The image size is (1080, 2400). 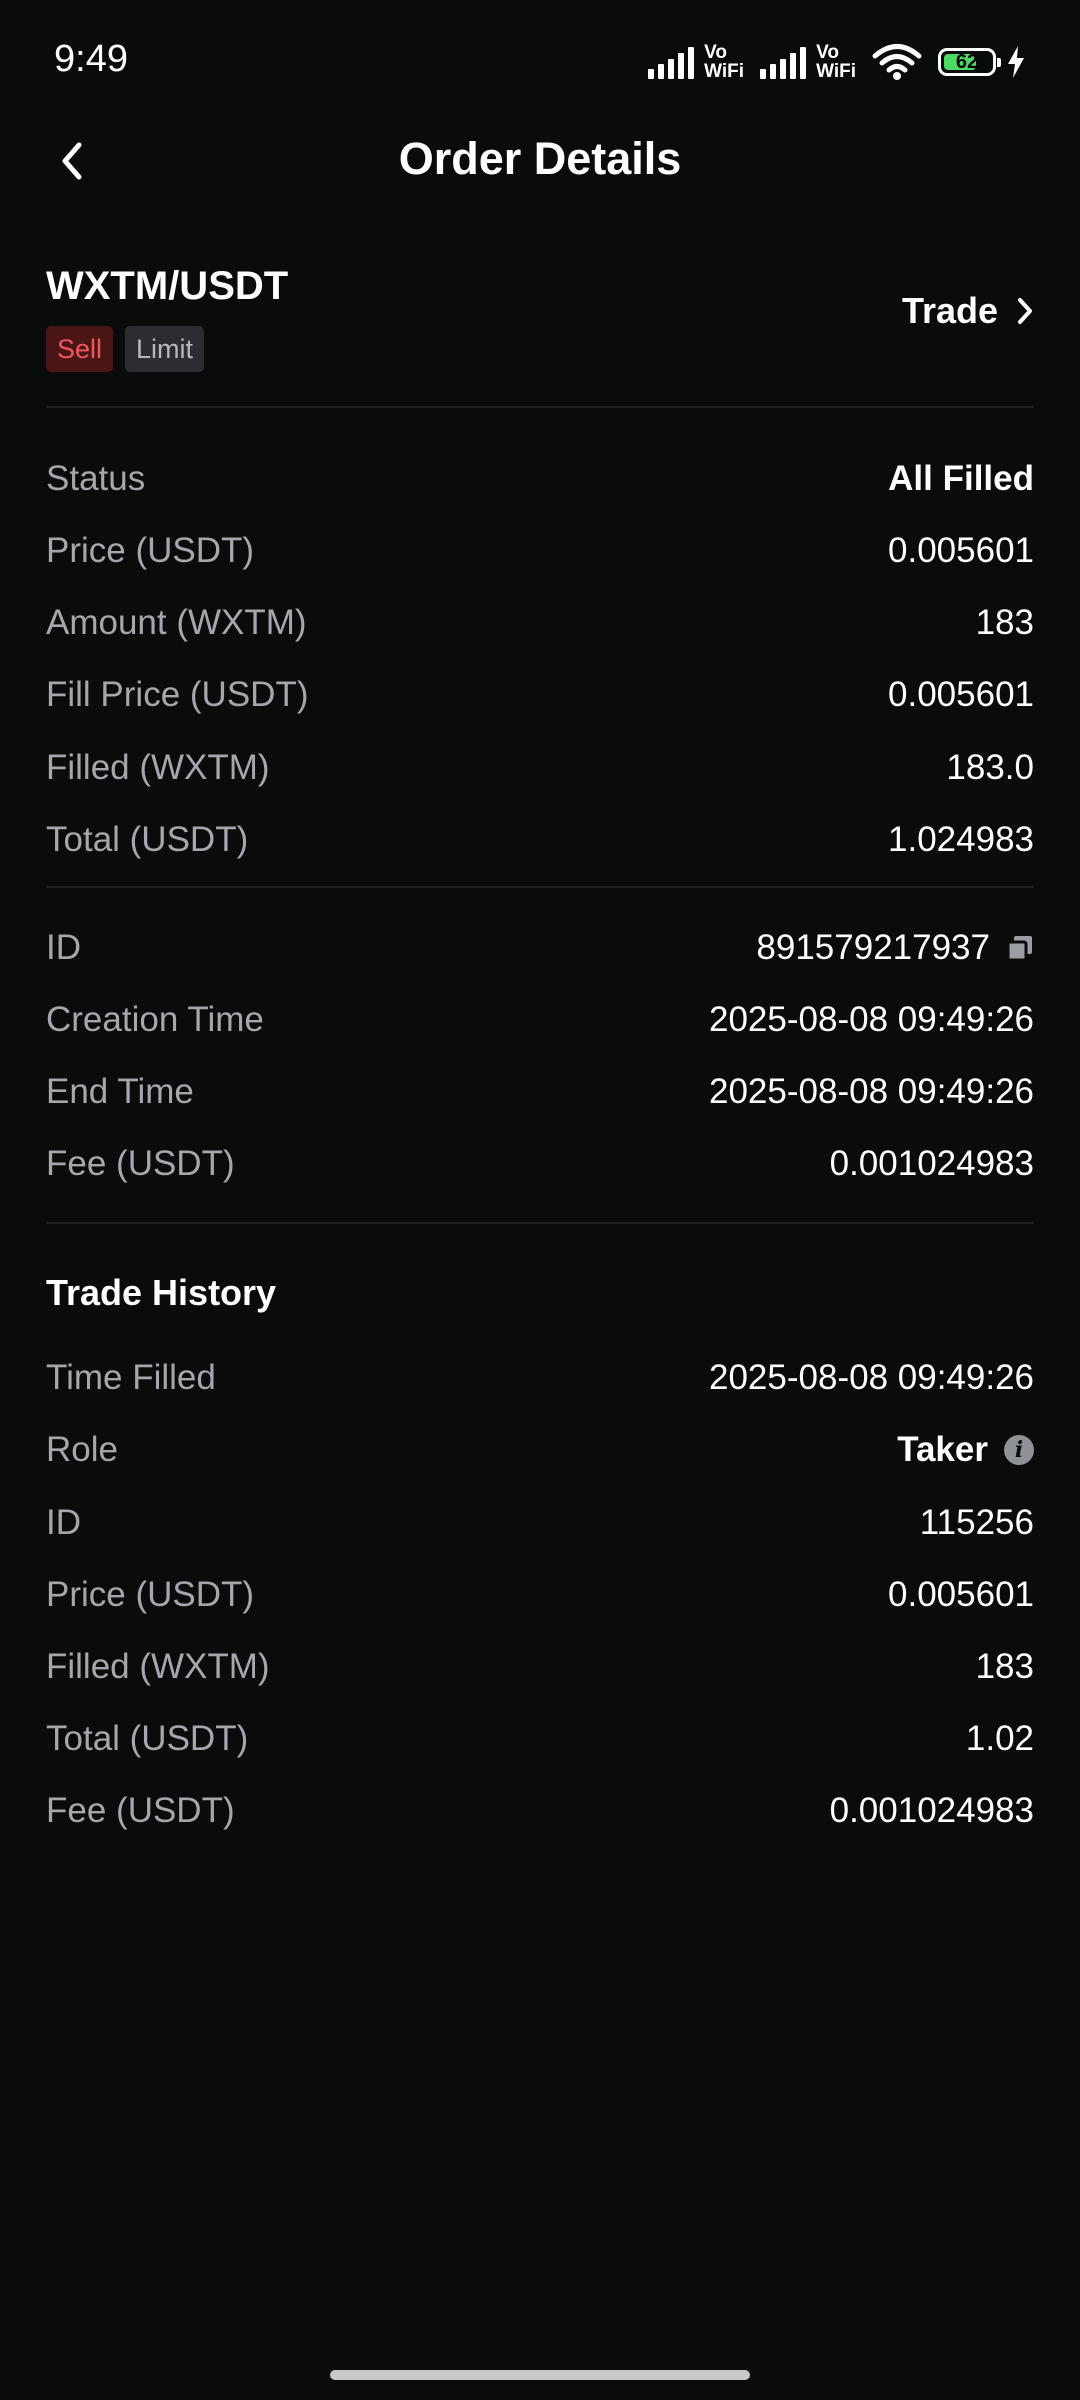 What do you see at coordinates (540, 1378) in the screenshot?
I see `time-filled-row: Time Filled 2025-08-08 09:49:26` at bounding box center [540, 1378].